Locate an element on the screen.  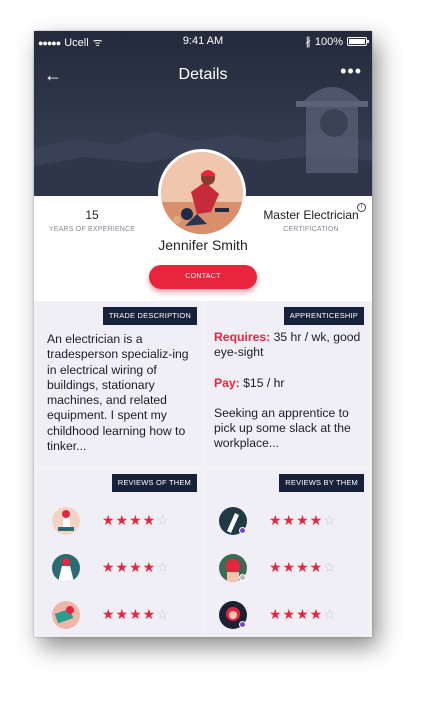
page-title: Details is located at coordinates (203, 74).